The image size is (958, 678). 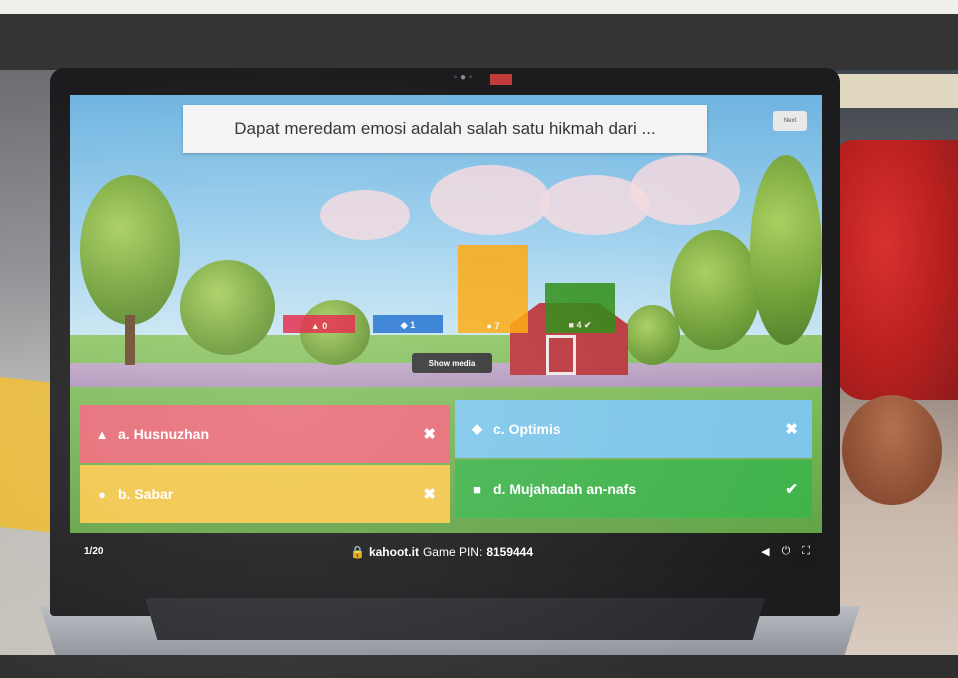 What do you see at coordinates (896, 270) in the screenshot?
I see `red-bag` at bounding box center [896, 270].